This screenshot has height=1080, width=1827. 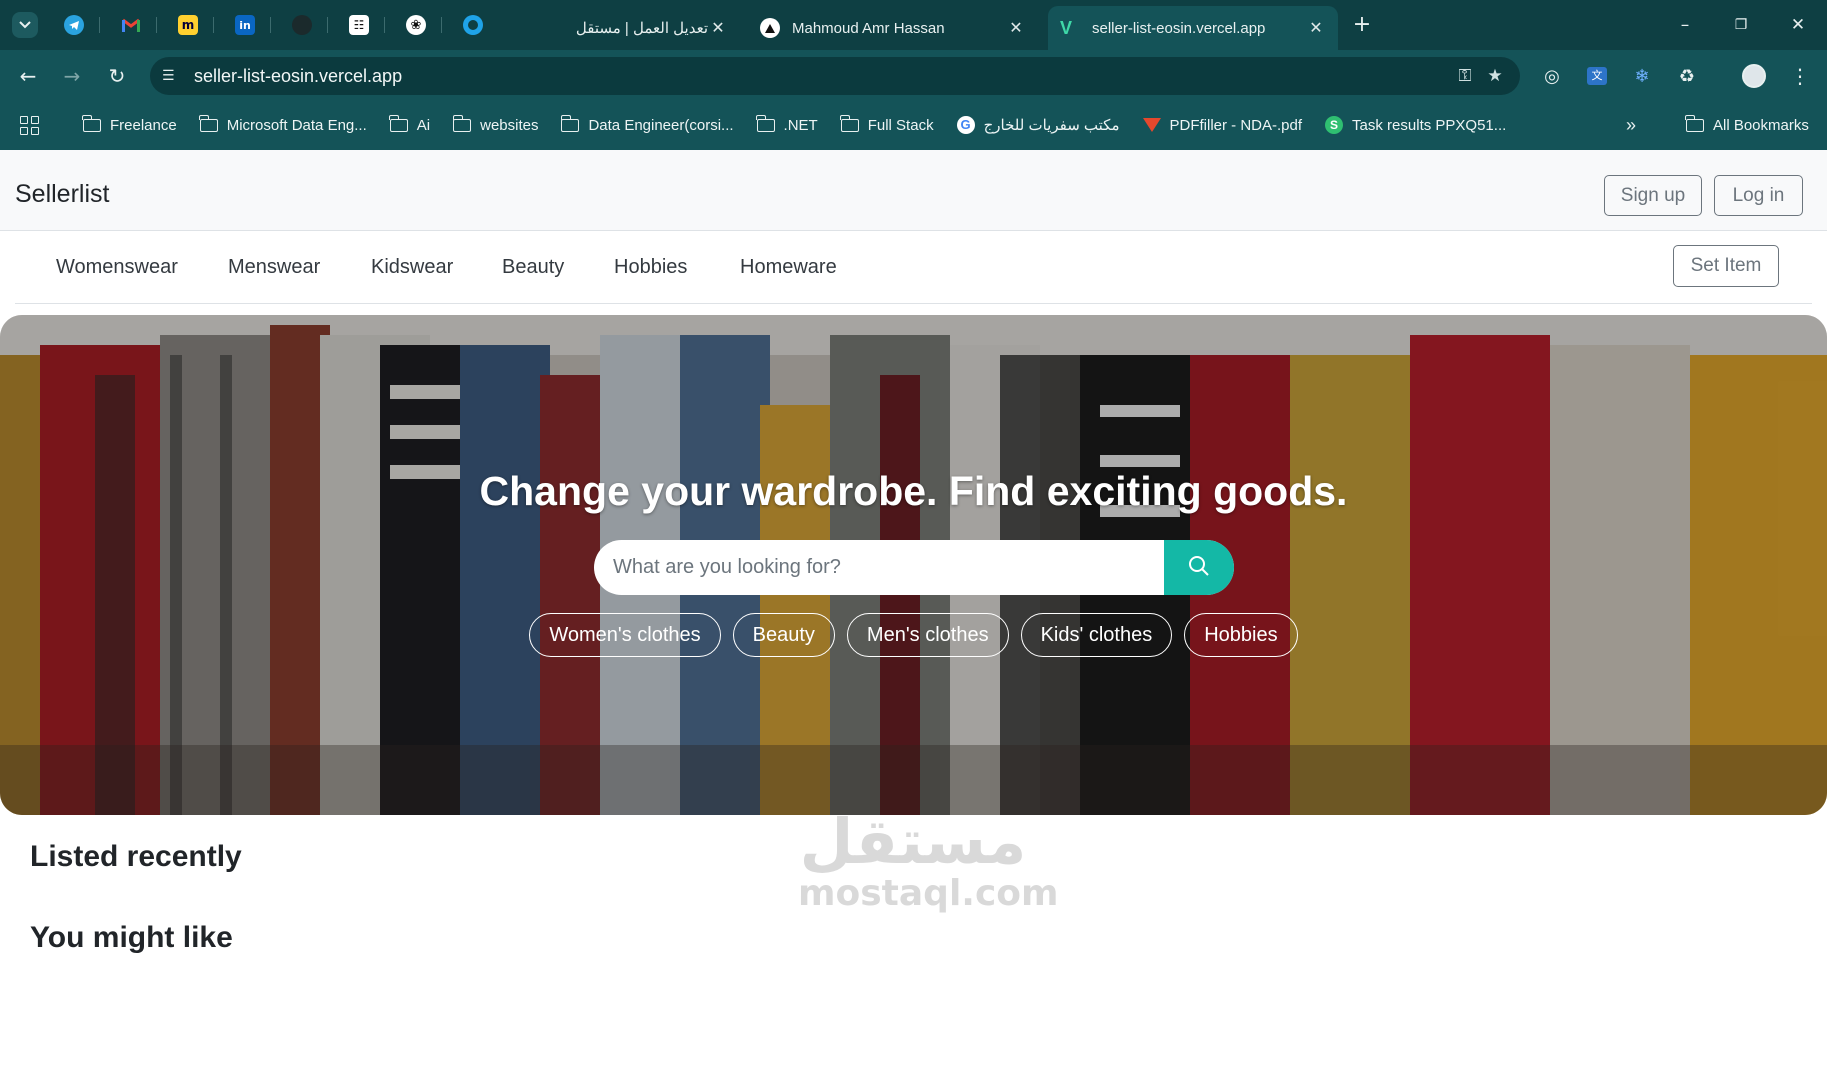 I want to click on site-header: Sellerlist Sign up Log in, so click(x=913, y=190).